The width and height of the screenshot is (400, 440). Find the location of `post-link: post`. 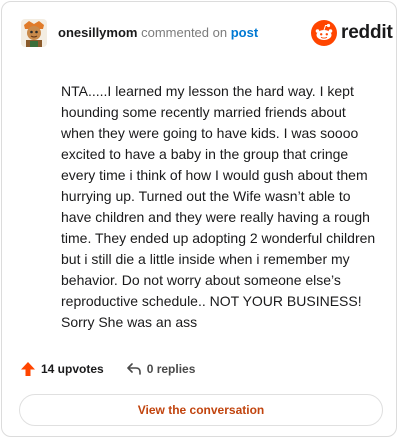

post-link: post is located at coordinates (244, 32).